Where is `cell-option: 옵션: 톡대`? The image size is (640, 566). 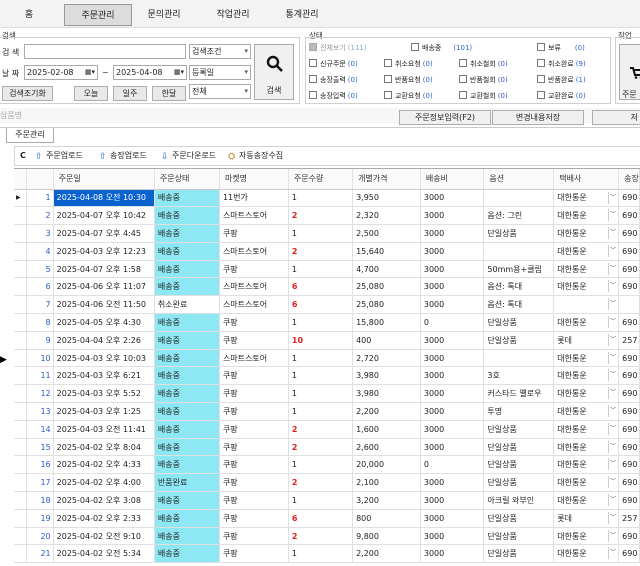 cell-option: 옵션: 톡대 is located at coordinates (519, 287).